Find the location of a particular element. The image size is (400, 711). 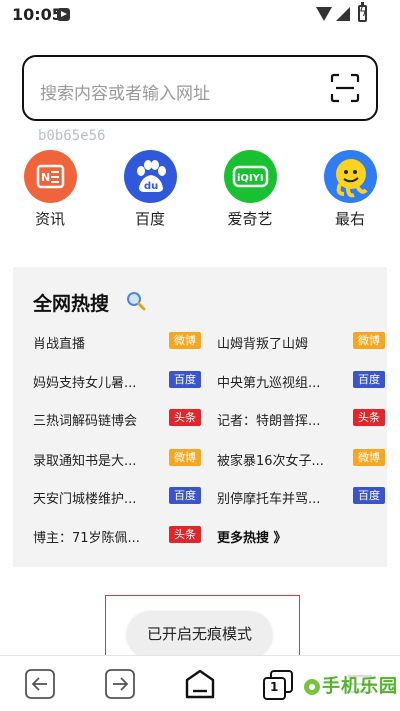

shortcut-label: 资讯 is located at coordinates (49, 219).